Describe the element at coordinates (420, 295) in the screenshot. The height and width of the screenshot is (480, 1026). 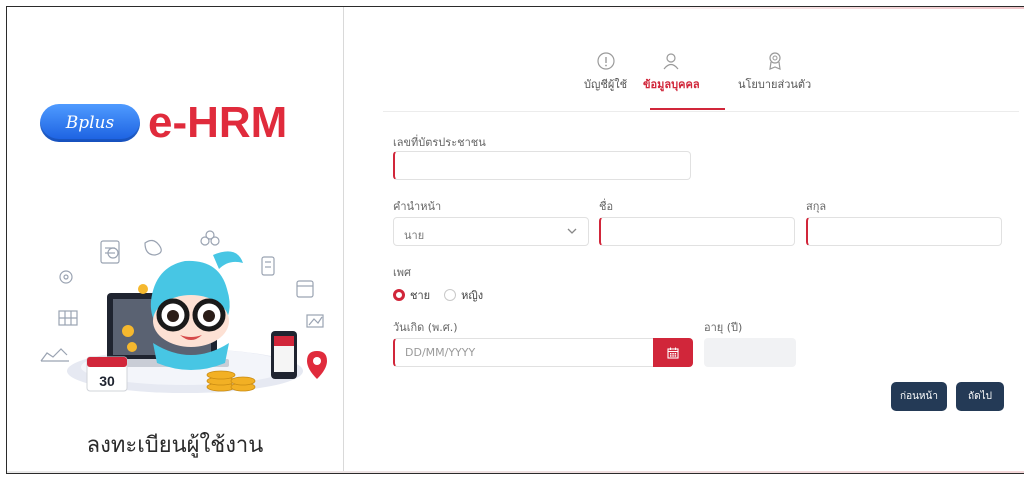
I see `gender-male-label: ชาย` at that location.